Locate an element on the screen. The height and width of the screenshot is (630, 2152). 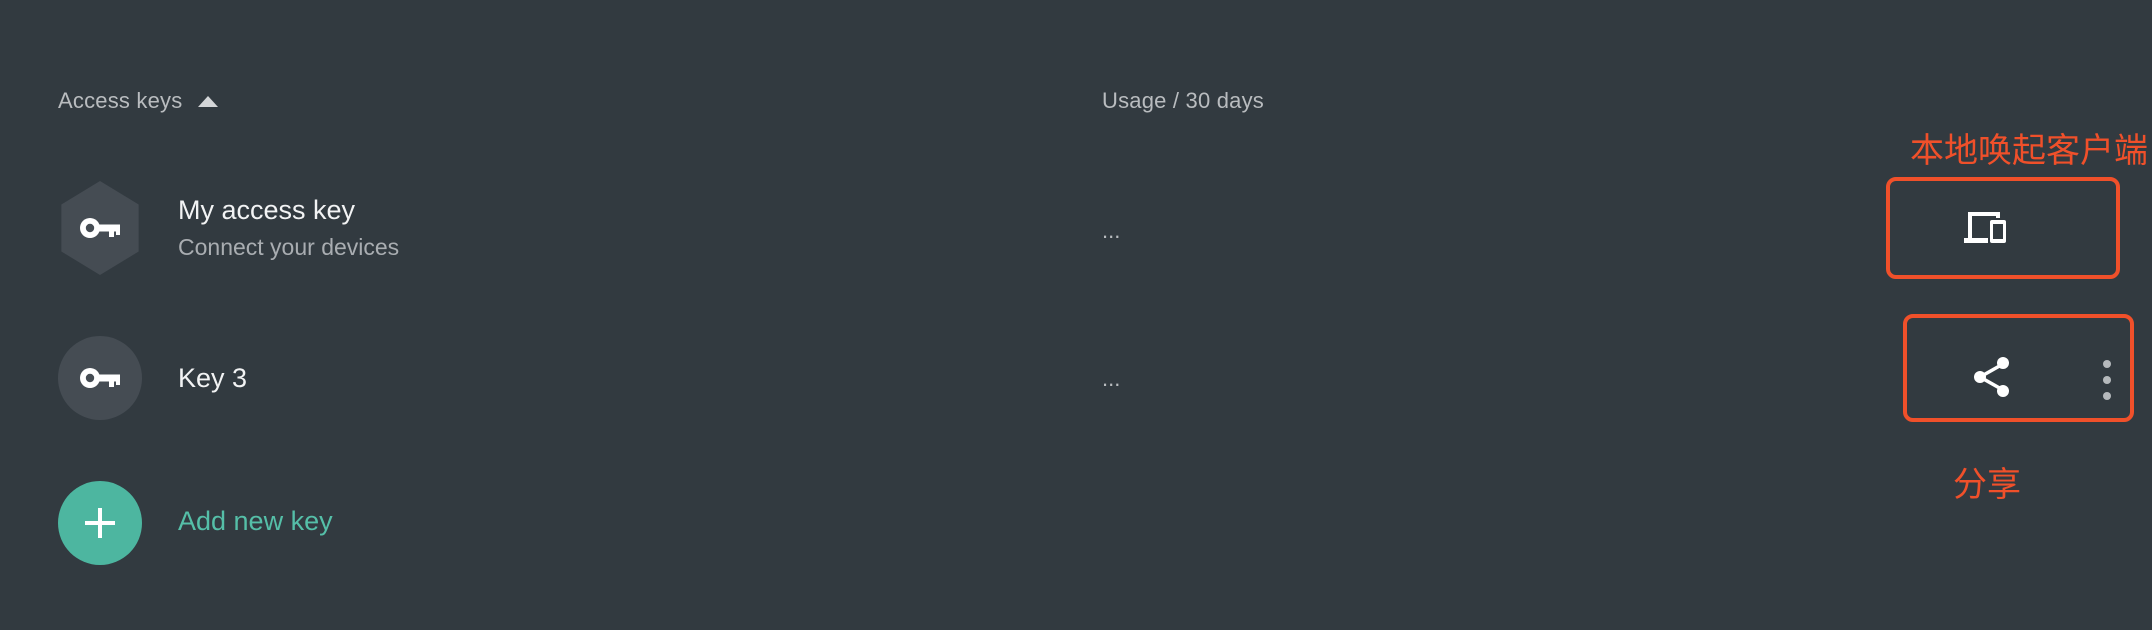
devices-icon is located at coordinates (1985, 227).